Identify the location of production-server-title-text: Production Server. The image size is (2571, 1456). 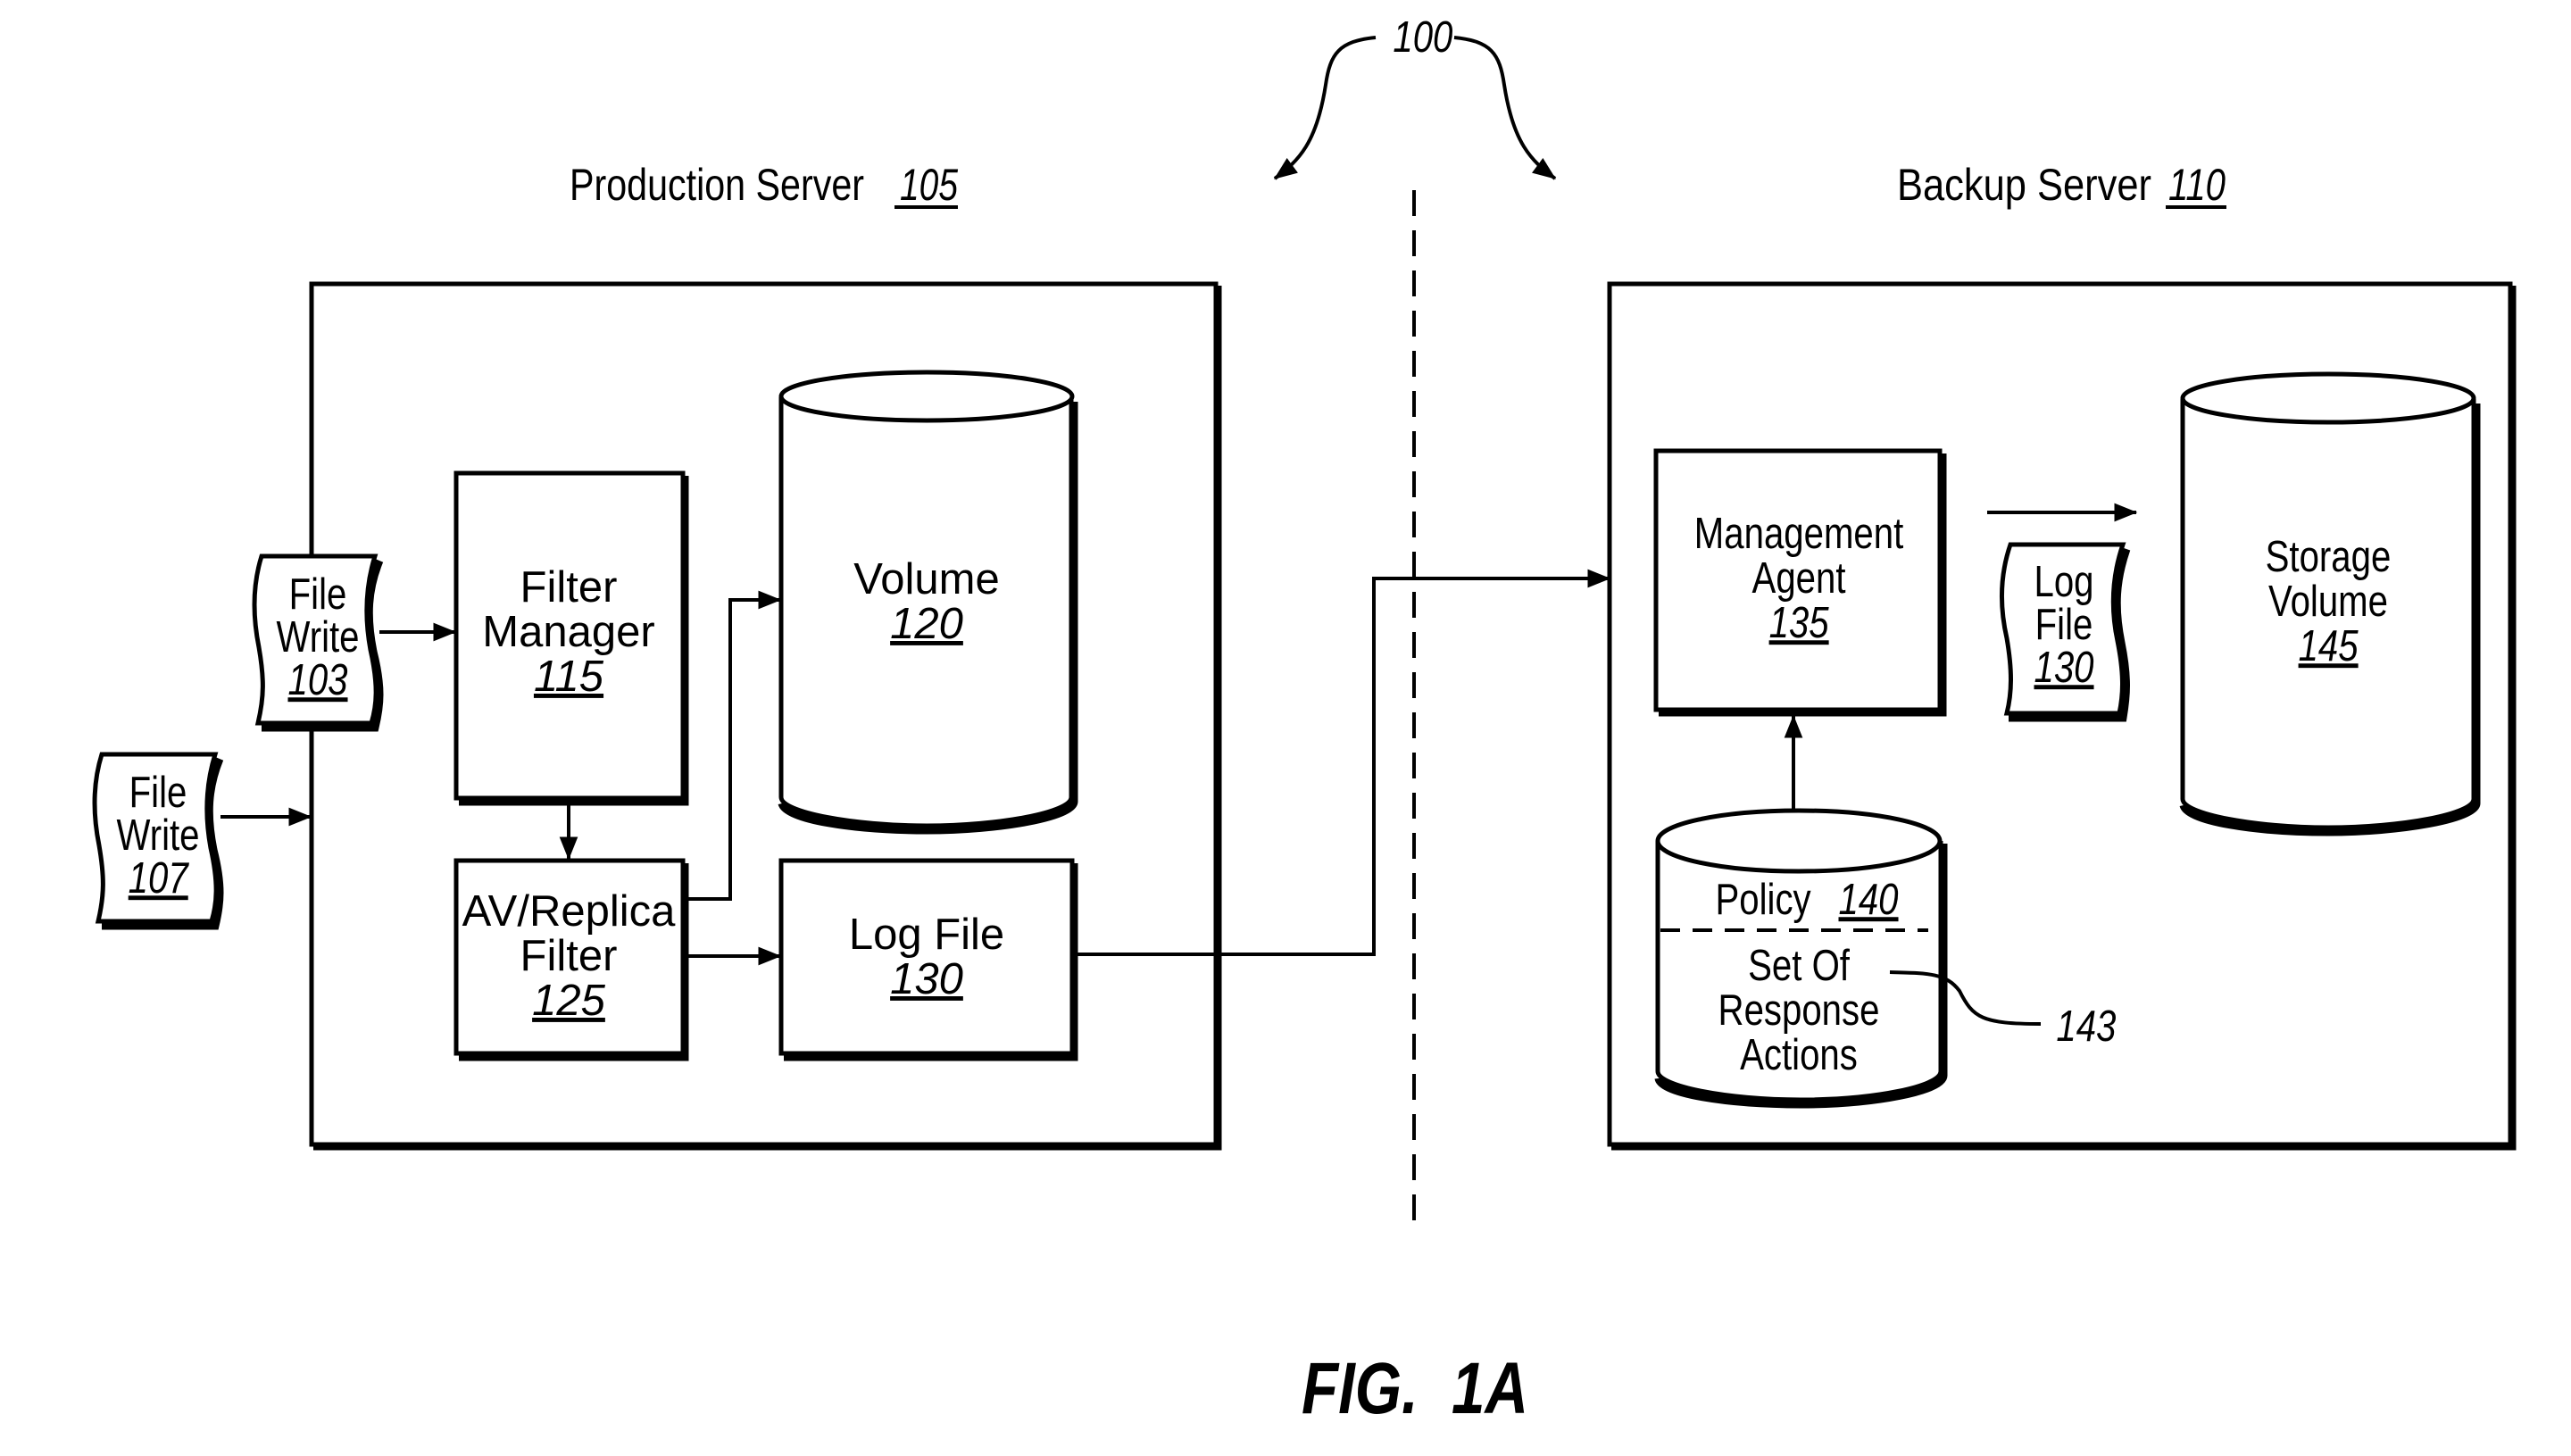
(717, 185).